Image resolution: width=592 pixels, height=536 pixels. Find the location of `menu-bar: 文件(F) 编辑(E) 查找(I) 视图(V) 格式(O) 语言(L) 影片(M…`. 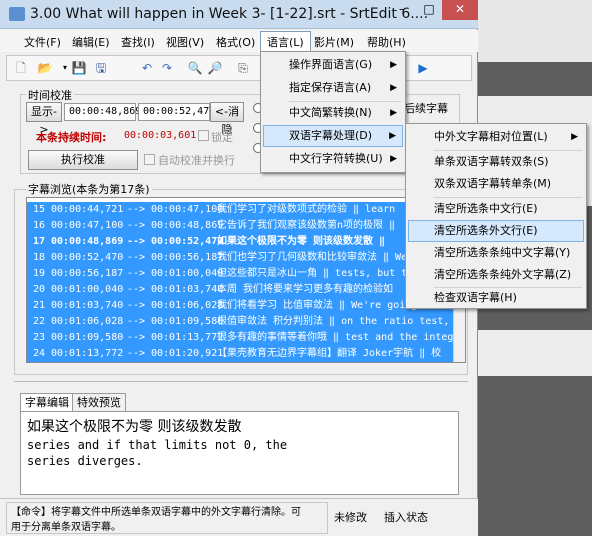

menu-bar: 文件(F) 编辑(E) 查找(I) 视图(V) 格式(O) 语言(L) 影片(M… is located at coordinates (239, 41).